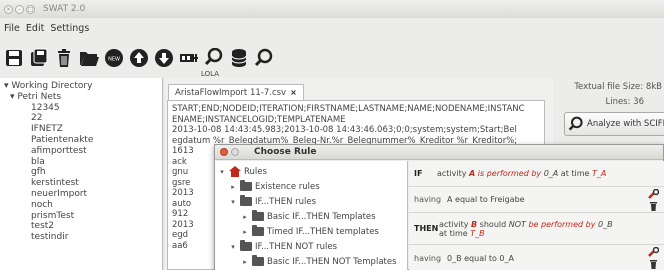  I want to click on save-as-button, so click(39, 58).